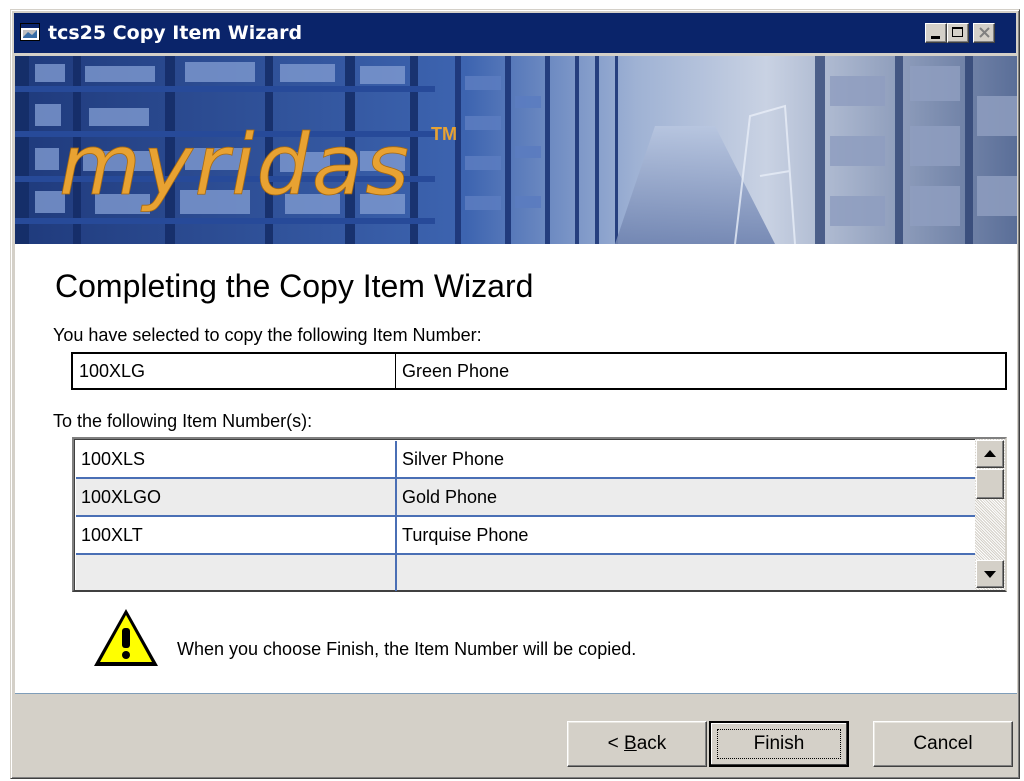 The height and width of the screenshot is (781, 1024). I want to click on maximize-icon, so click(957, 32).